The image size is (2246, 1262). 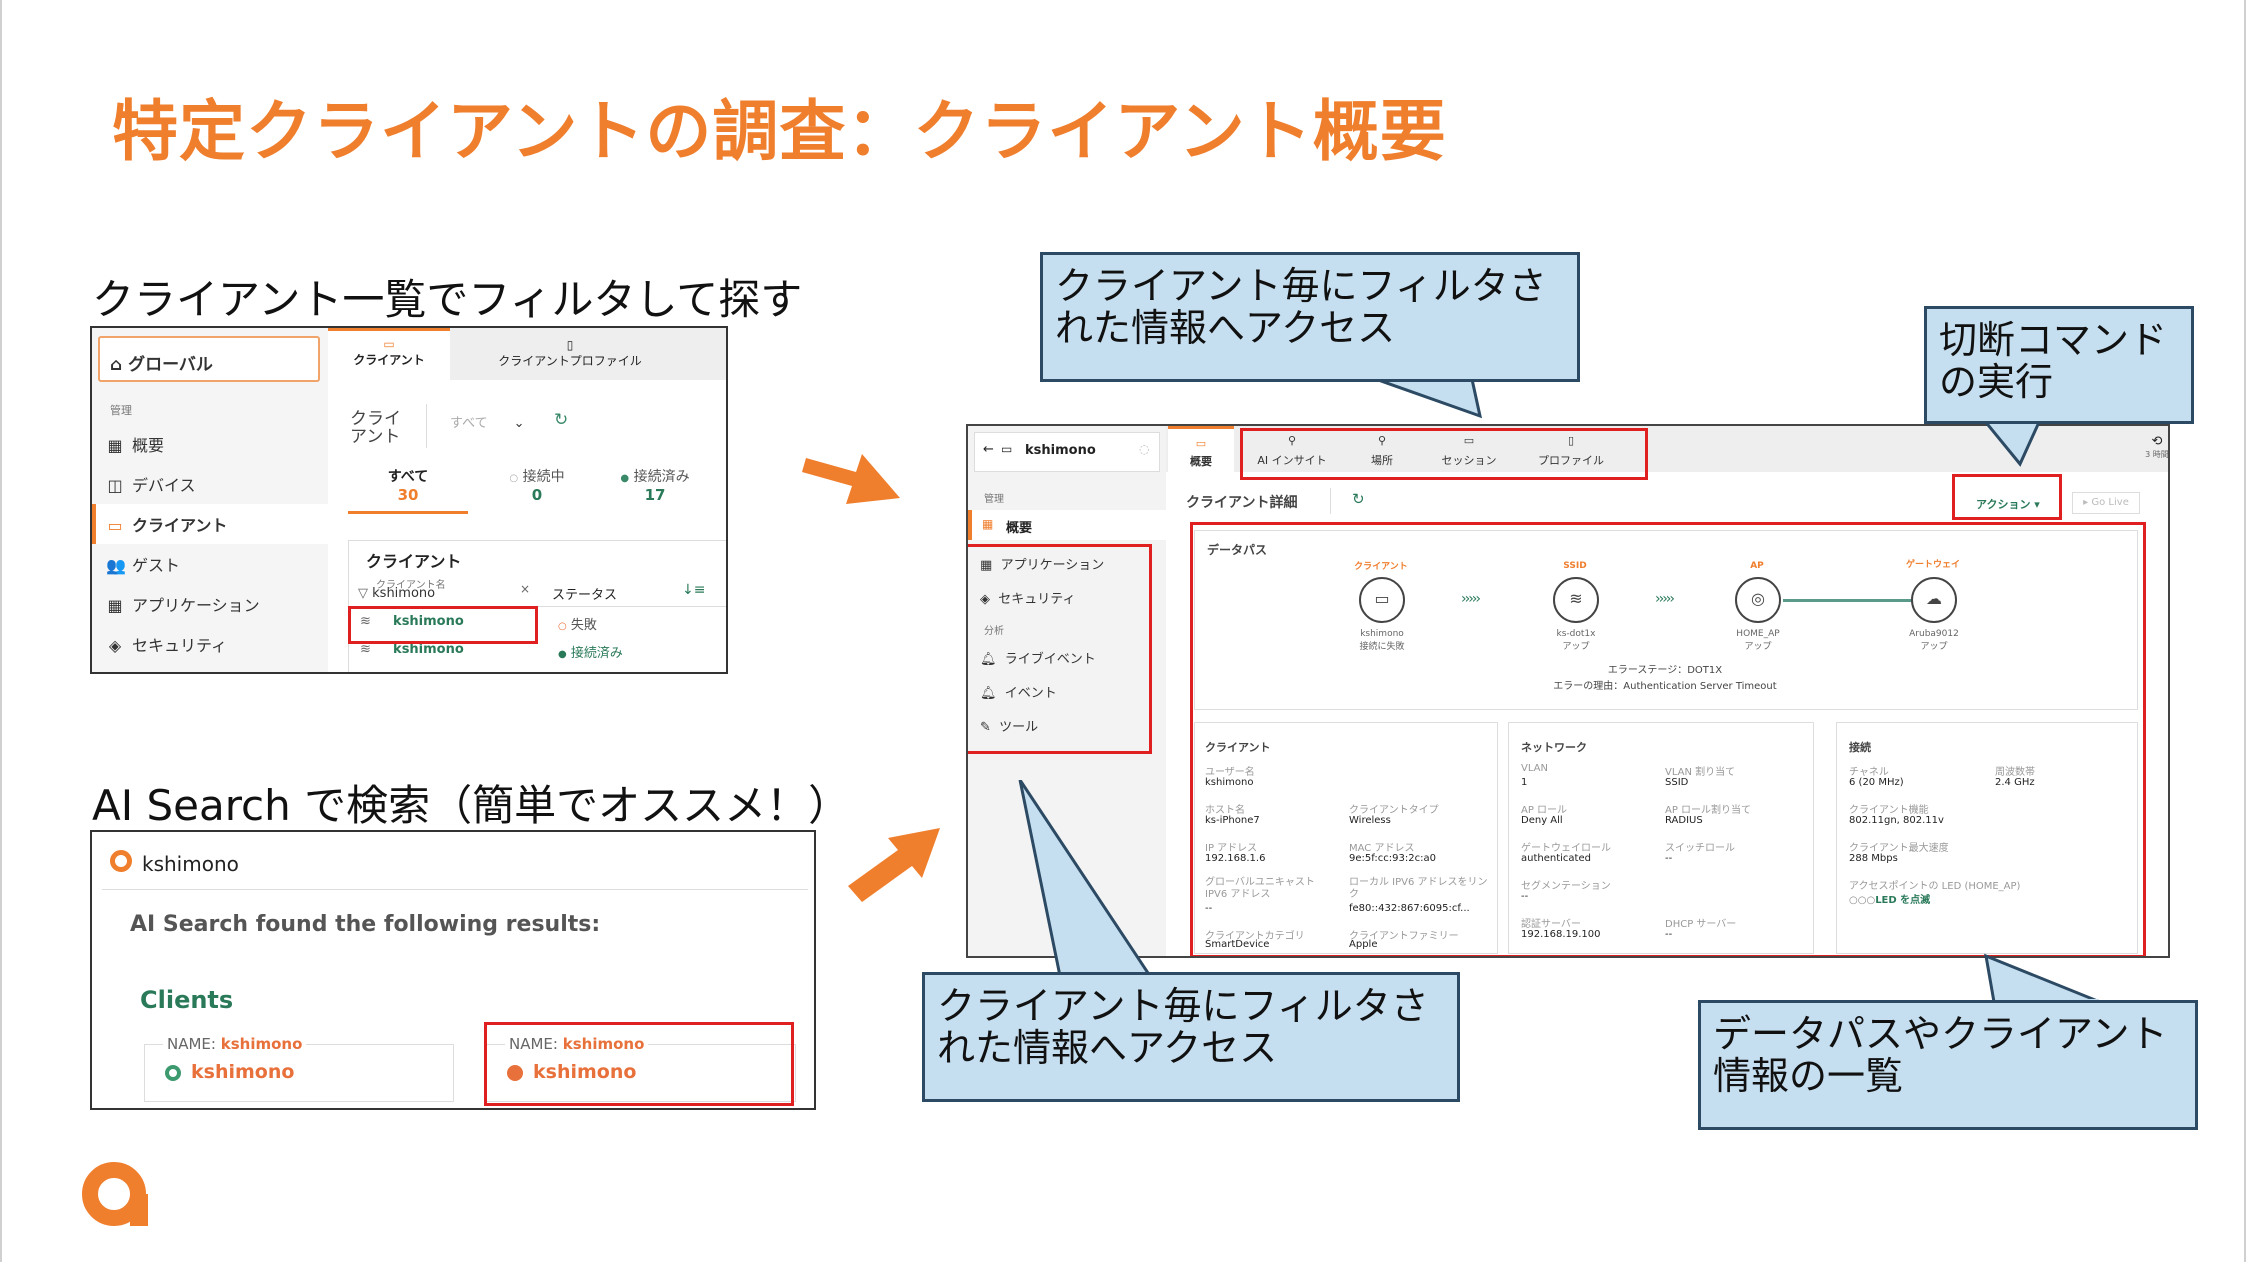 I want to click on users-icon: 👥, so click(x=116, y=565).